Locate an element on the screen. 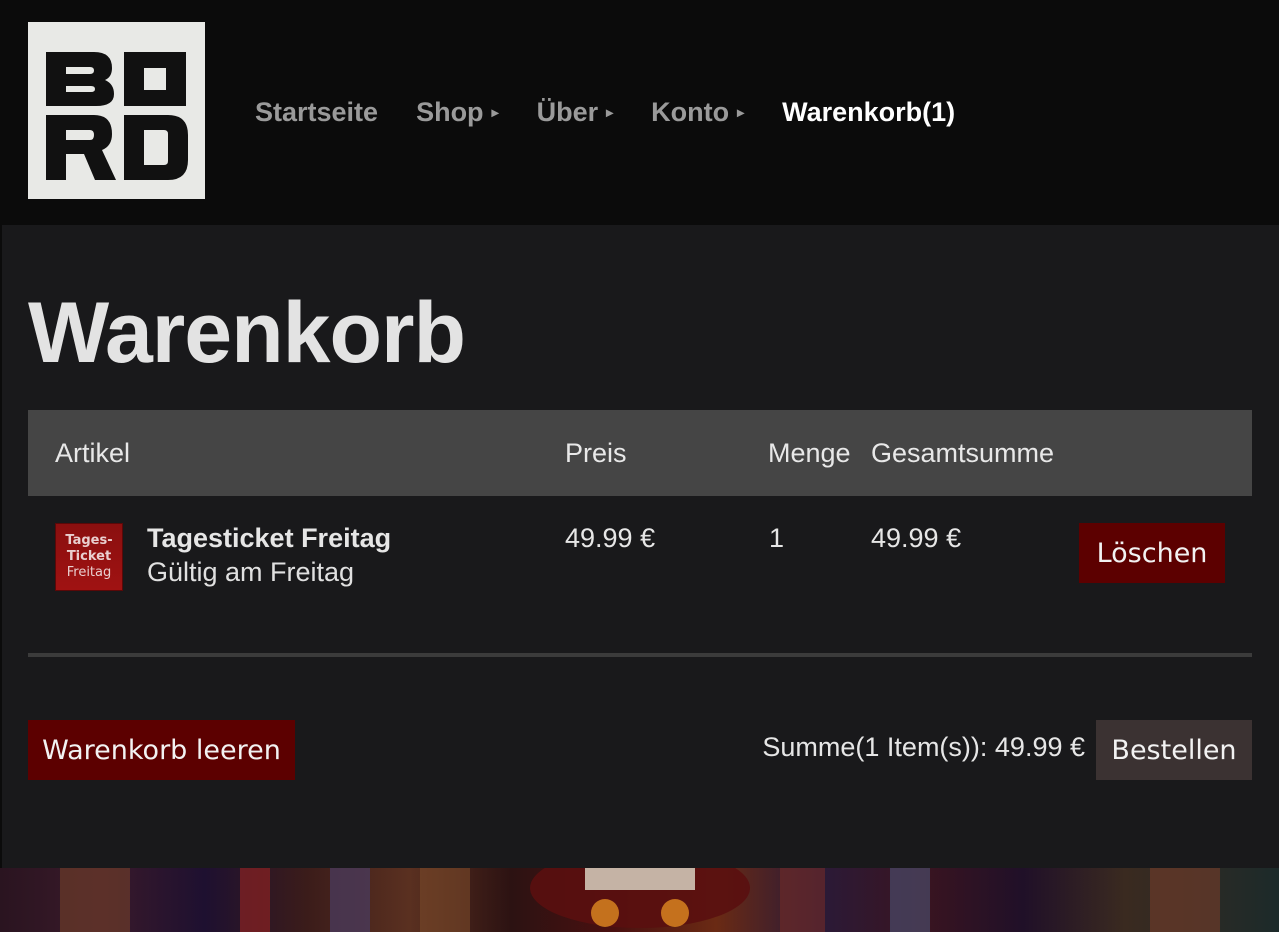  divider is located at coordinates (640, 655).